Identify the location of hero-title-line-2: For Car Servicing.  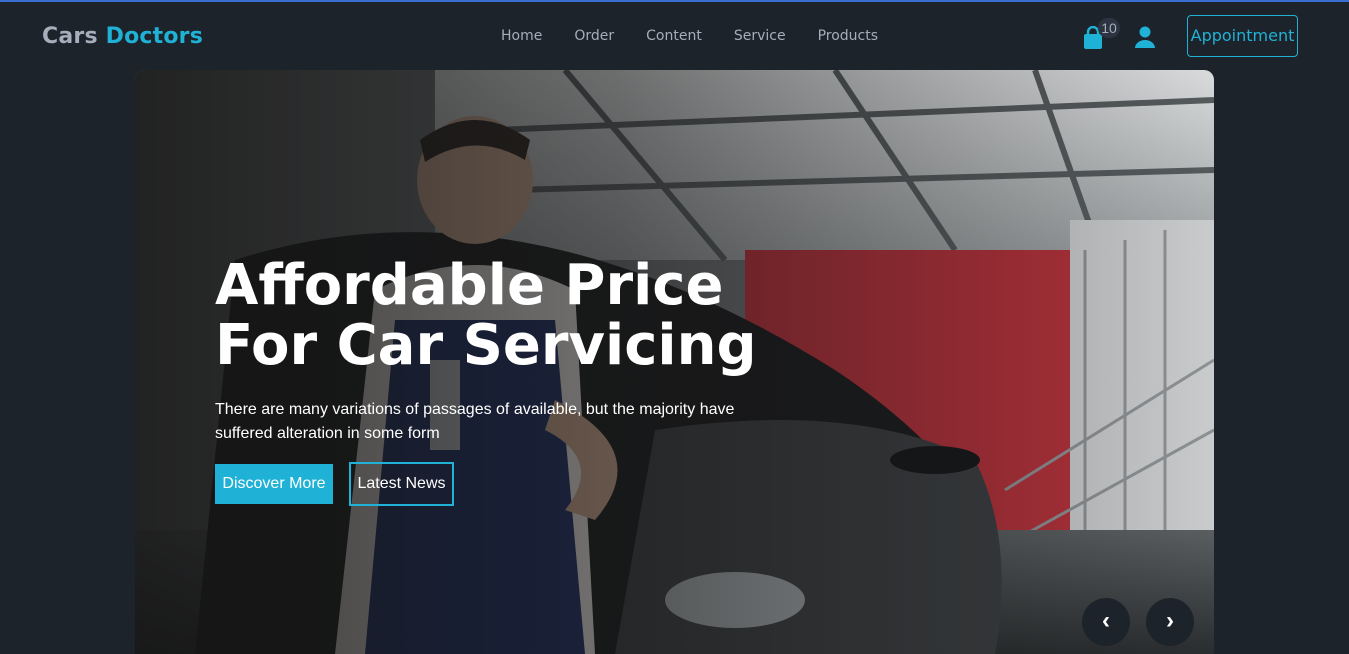
(486, 345).